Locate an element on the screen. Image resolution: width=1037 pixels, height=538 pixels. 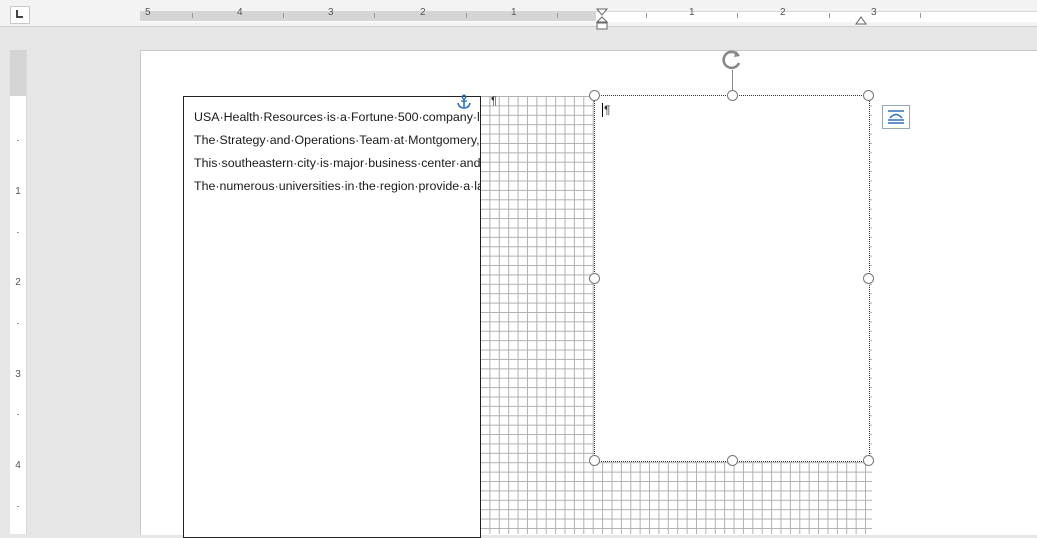
layout-options-icon is located at coordinates (896, 117).